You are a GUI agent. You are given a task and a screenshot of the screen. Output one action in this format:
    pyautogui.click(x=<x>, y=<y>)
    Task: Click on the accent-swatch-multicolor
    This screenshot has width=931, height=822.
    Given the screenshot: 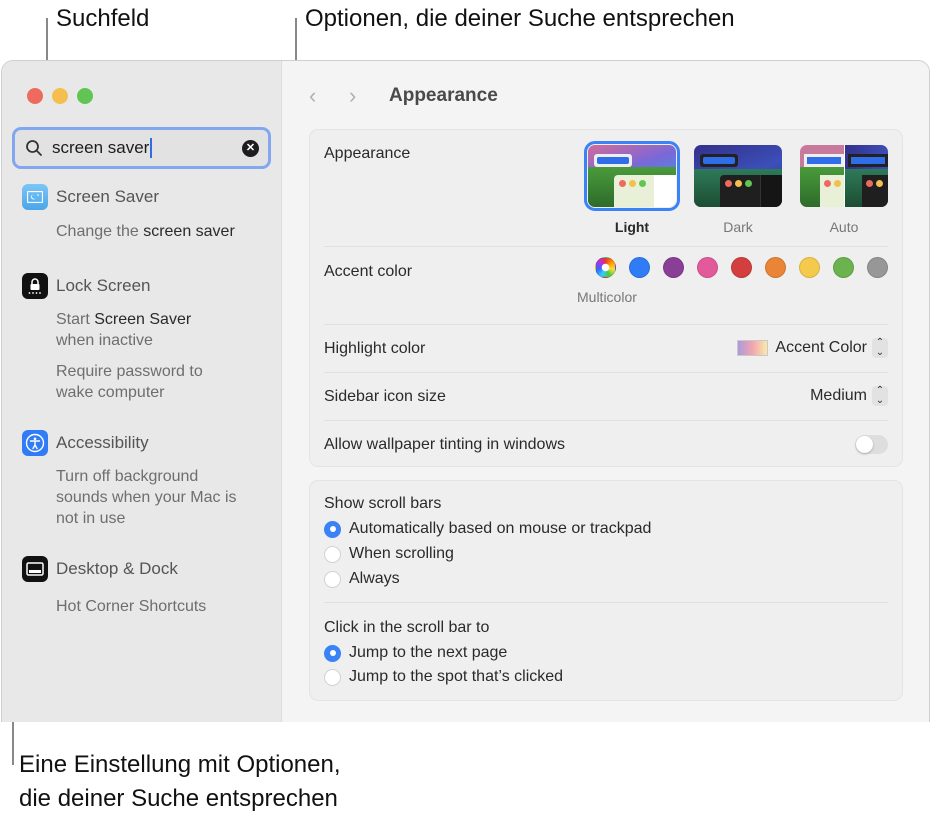 What is the action you would take?
    pyautogui.click(x=605, y=267)
    